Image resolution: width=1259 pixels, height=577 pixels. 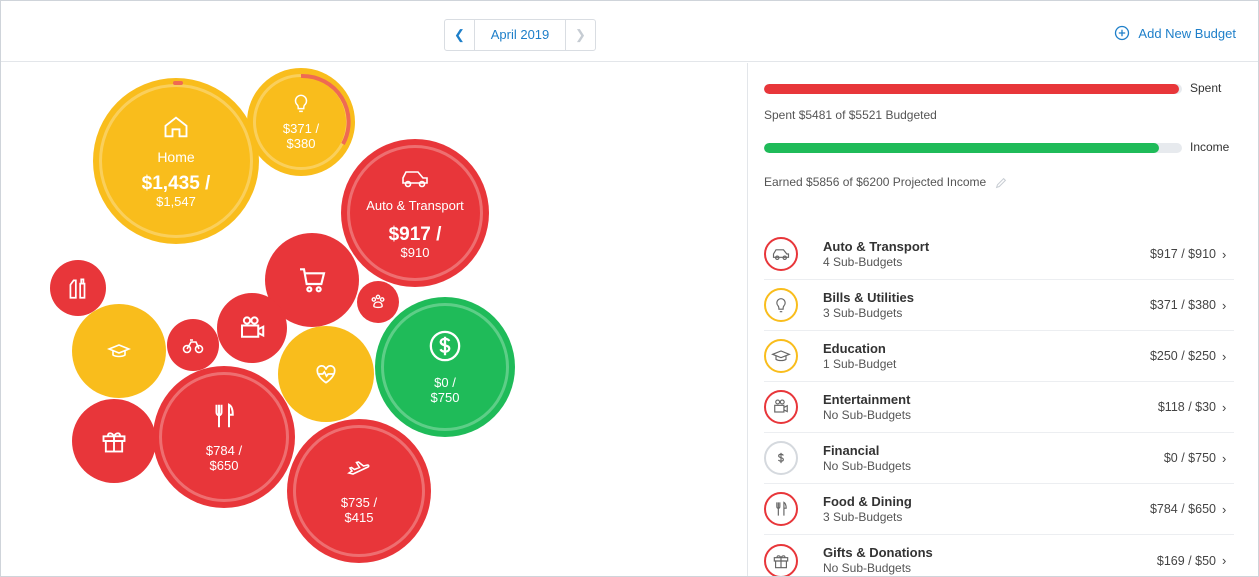 I want to click on gift-icon, so click(x=781, y=559).